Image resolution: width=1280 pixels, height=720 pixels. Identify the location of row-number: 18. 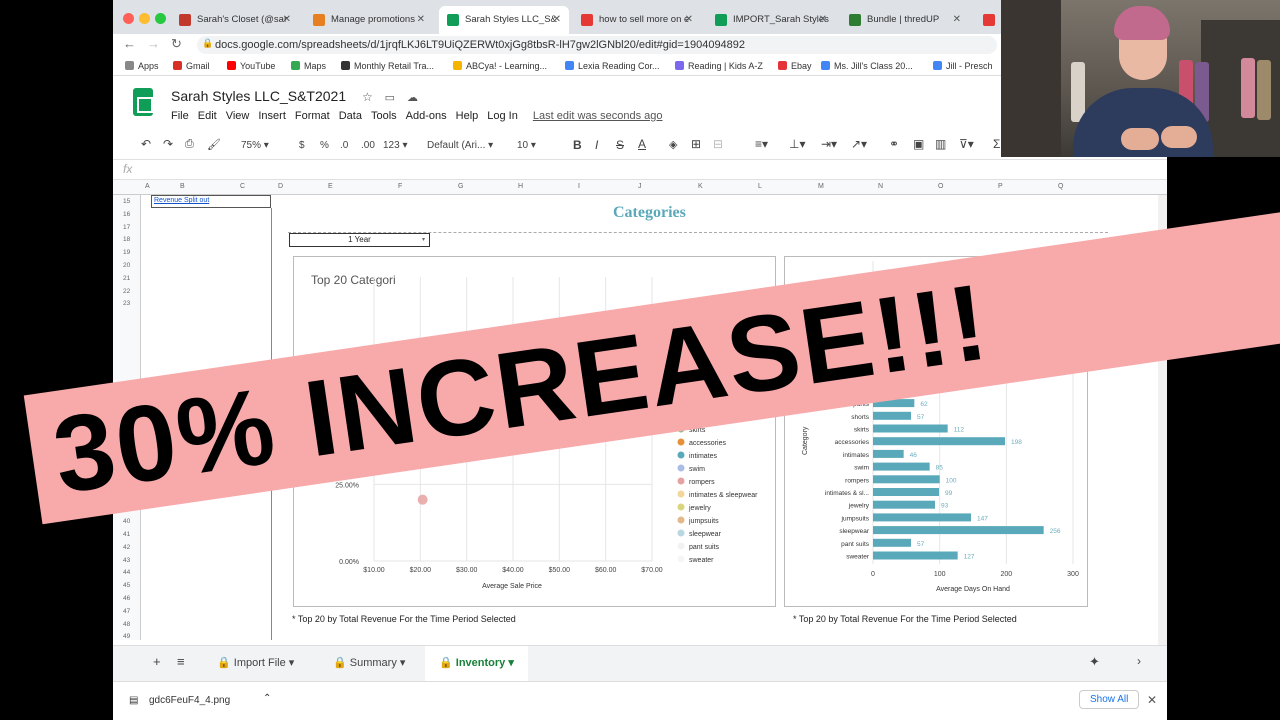
(126, 239).